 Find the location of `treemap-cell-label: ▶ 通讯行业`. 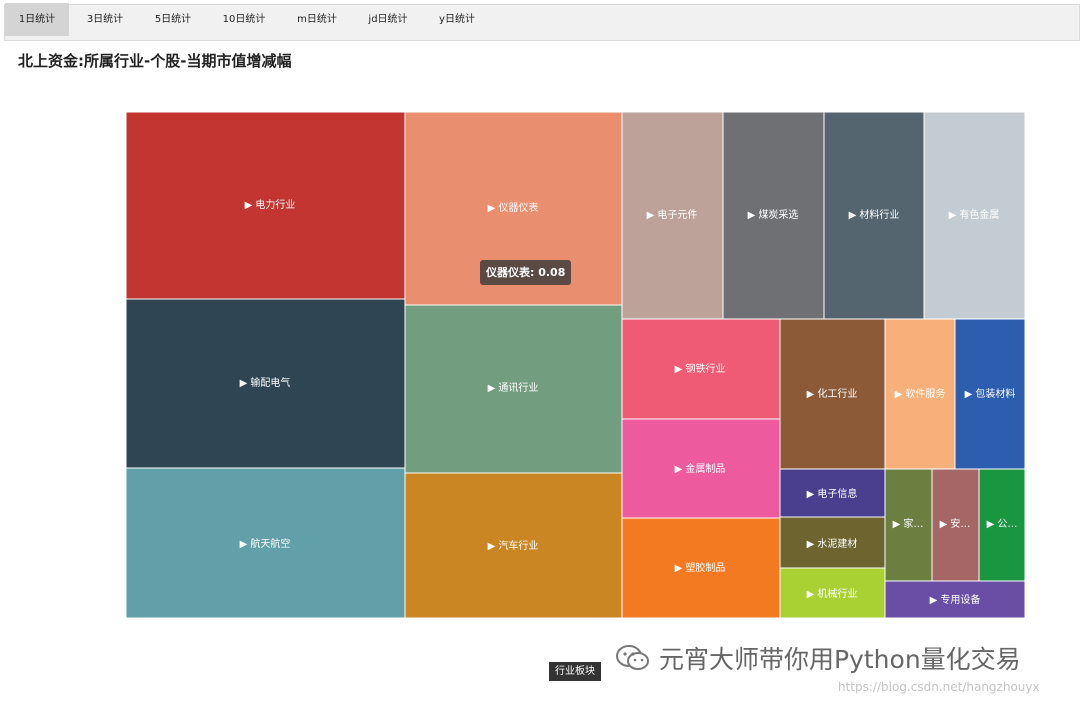

treemap-cell-label: ▶ 通讯行业 is located at coordinates (513, 387).